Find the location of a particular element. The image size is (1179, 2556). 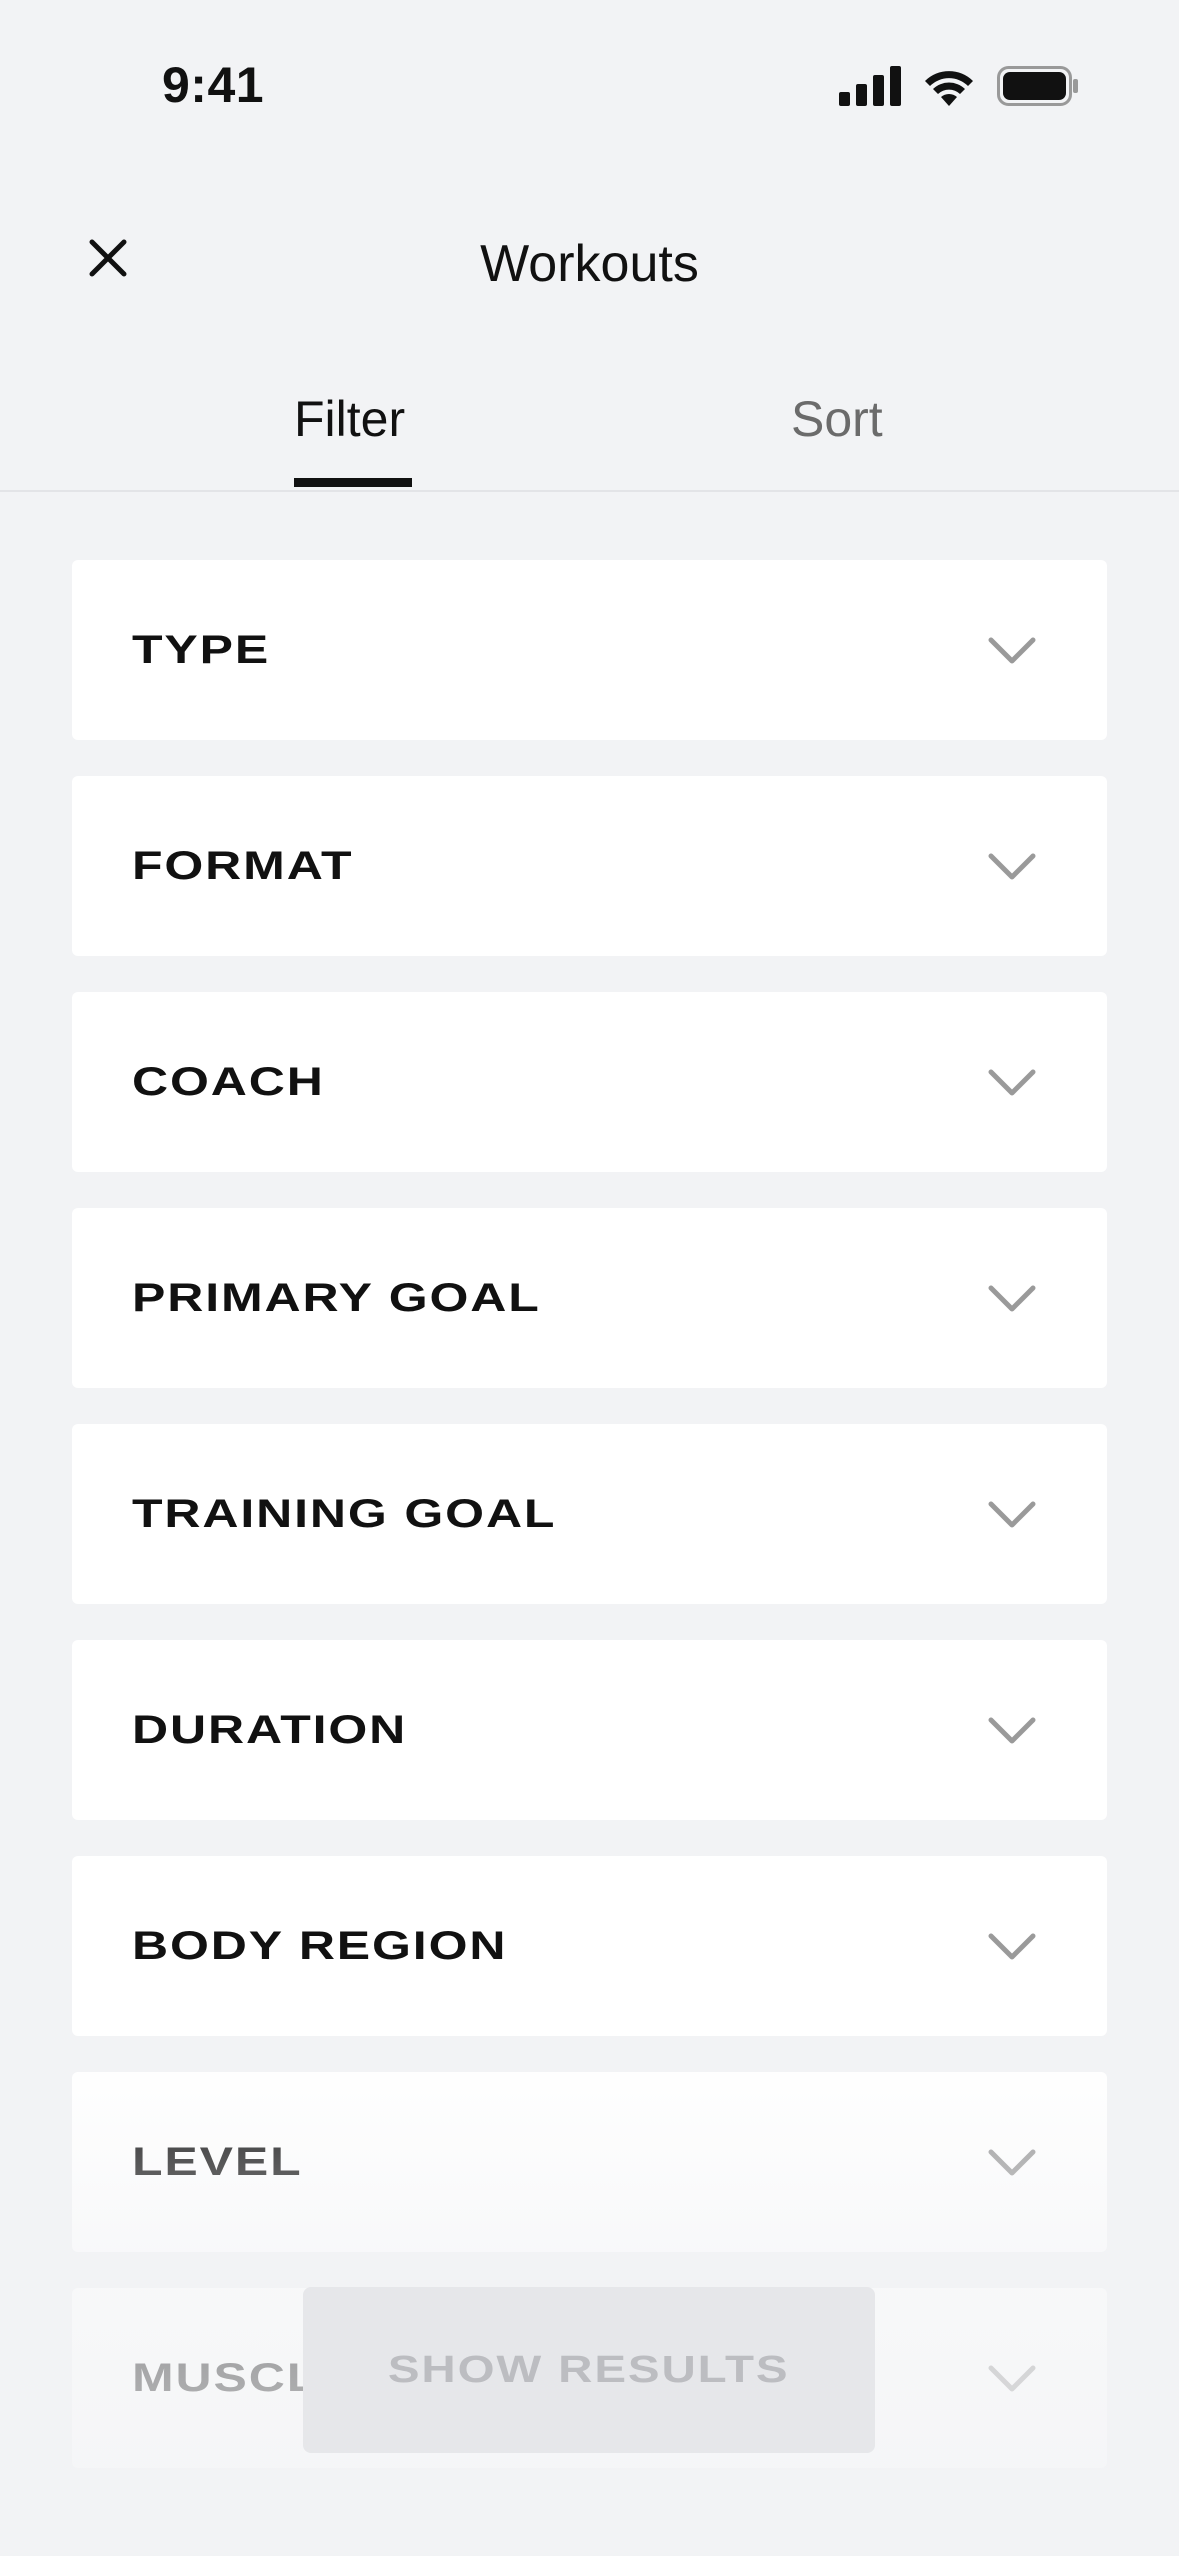

filter-primary-goal: PRIMARY GOAL is located at coordinates (589, 1298).